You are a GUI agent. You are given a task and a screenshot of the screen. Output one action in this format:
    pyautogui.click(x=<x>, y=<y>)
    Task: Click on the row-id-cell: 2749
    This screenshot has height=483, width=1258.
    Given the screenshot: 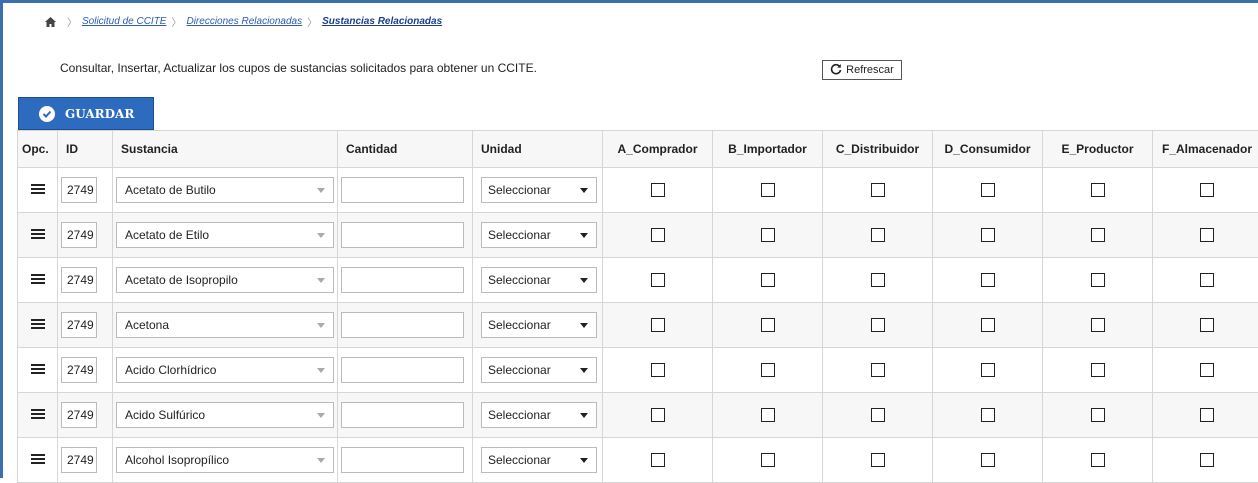 What is the action you would take?
    pyautogui.click(x=85, y=415)
    